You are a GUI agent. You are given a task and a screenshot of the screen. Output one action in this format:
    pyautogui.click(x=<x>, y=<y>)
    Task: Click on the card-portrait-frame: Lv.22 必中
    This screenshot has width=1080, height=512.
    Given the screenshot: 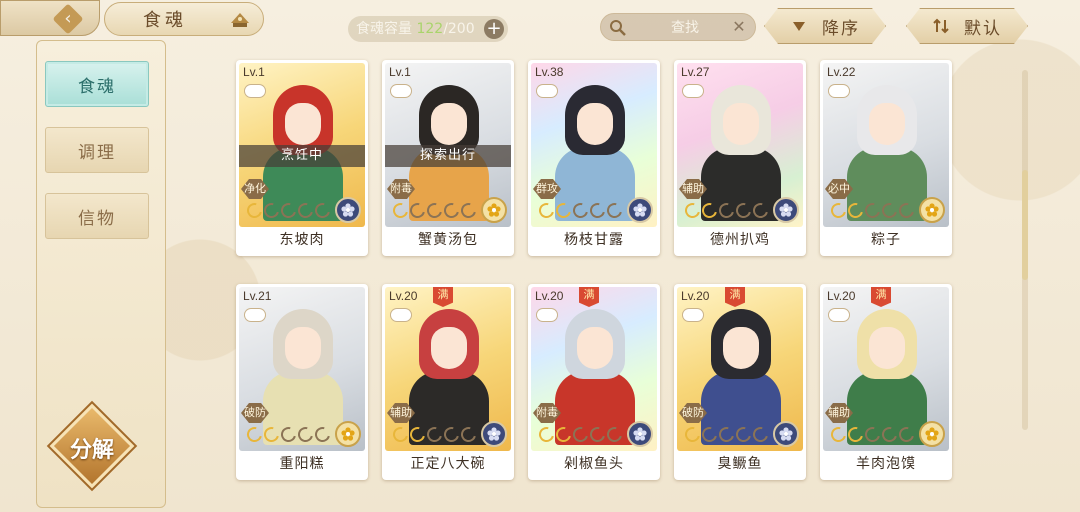 What is the action you would take?
    pyautogui.click(x=886, y=145)
    